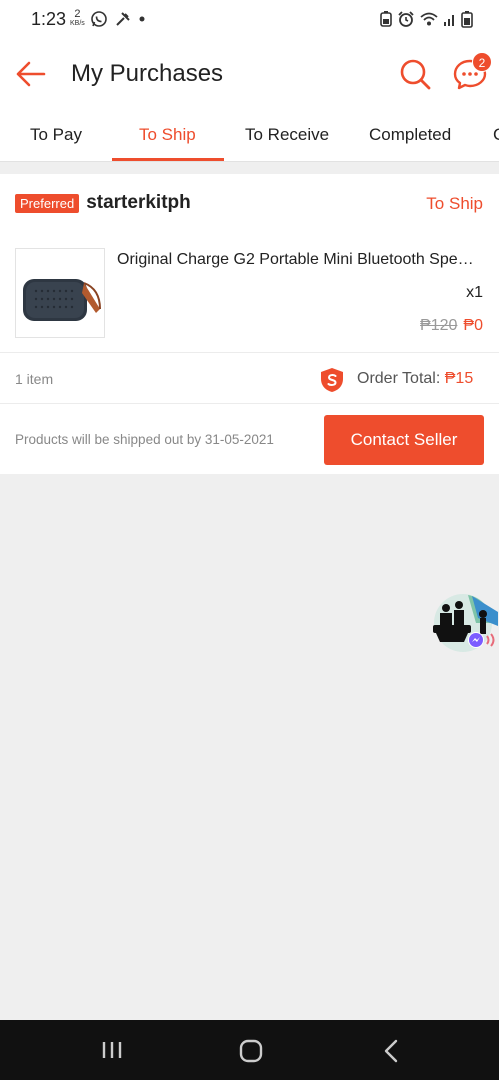 This screenshot has width=499, height=1080. I want to click on net-speed-unit: KB/s, so click(77, 23).